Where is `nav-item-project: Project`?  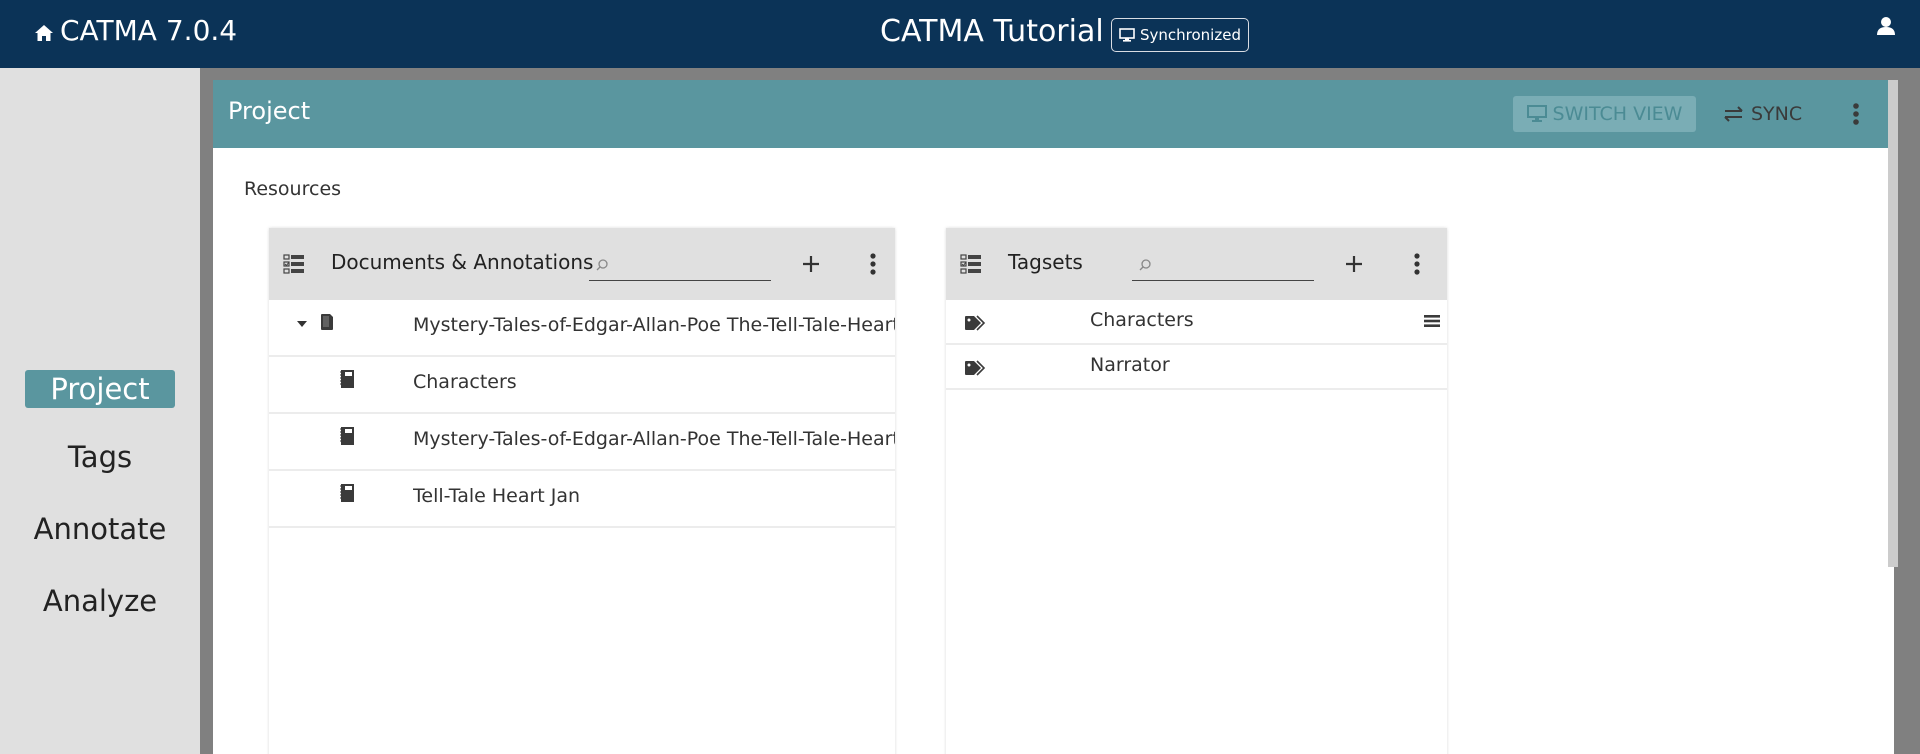
nav-item-project: Project is located at coordinates (100, 389).